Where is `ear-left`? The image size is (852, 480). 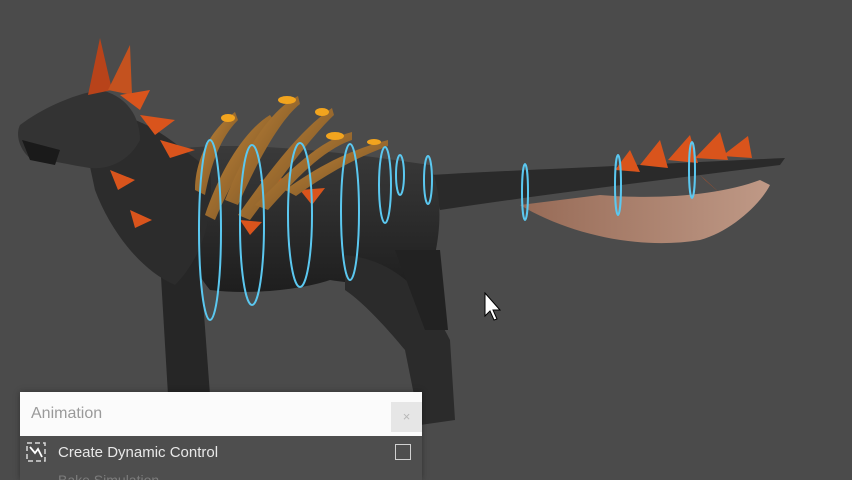
ear-left is located at coordinates (100, 66).